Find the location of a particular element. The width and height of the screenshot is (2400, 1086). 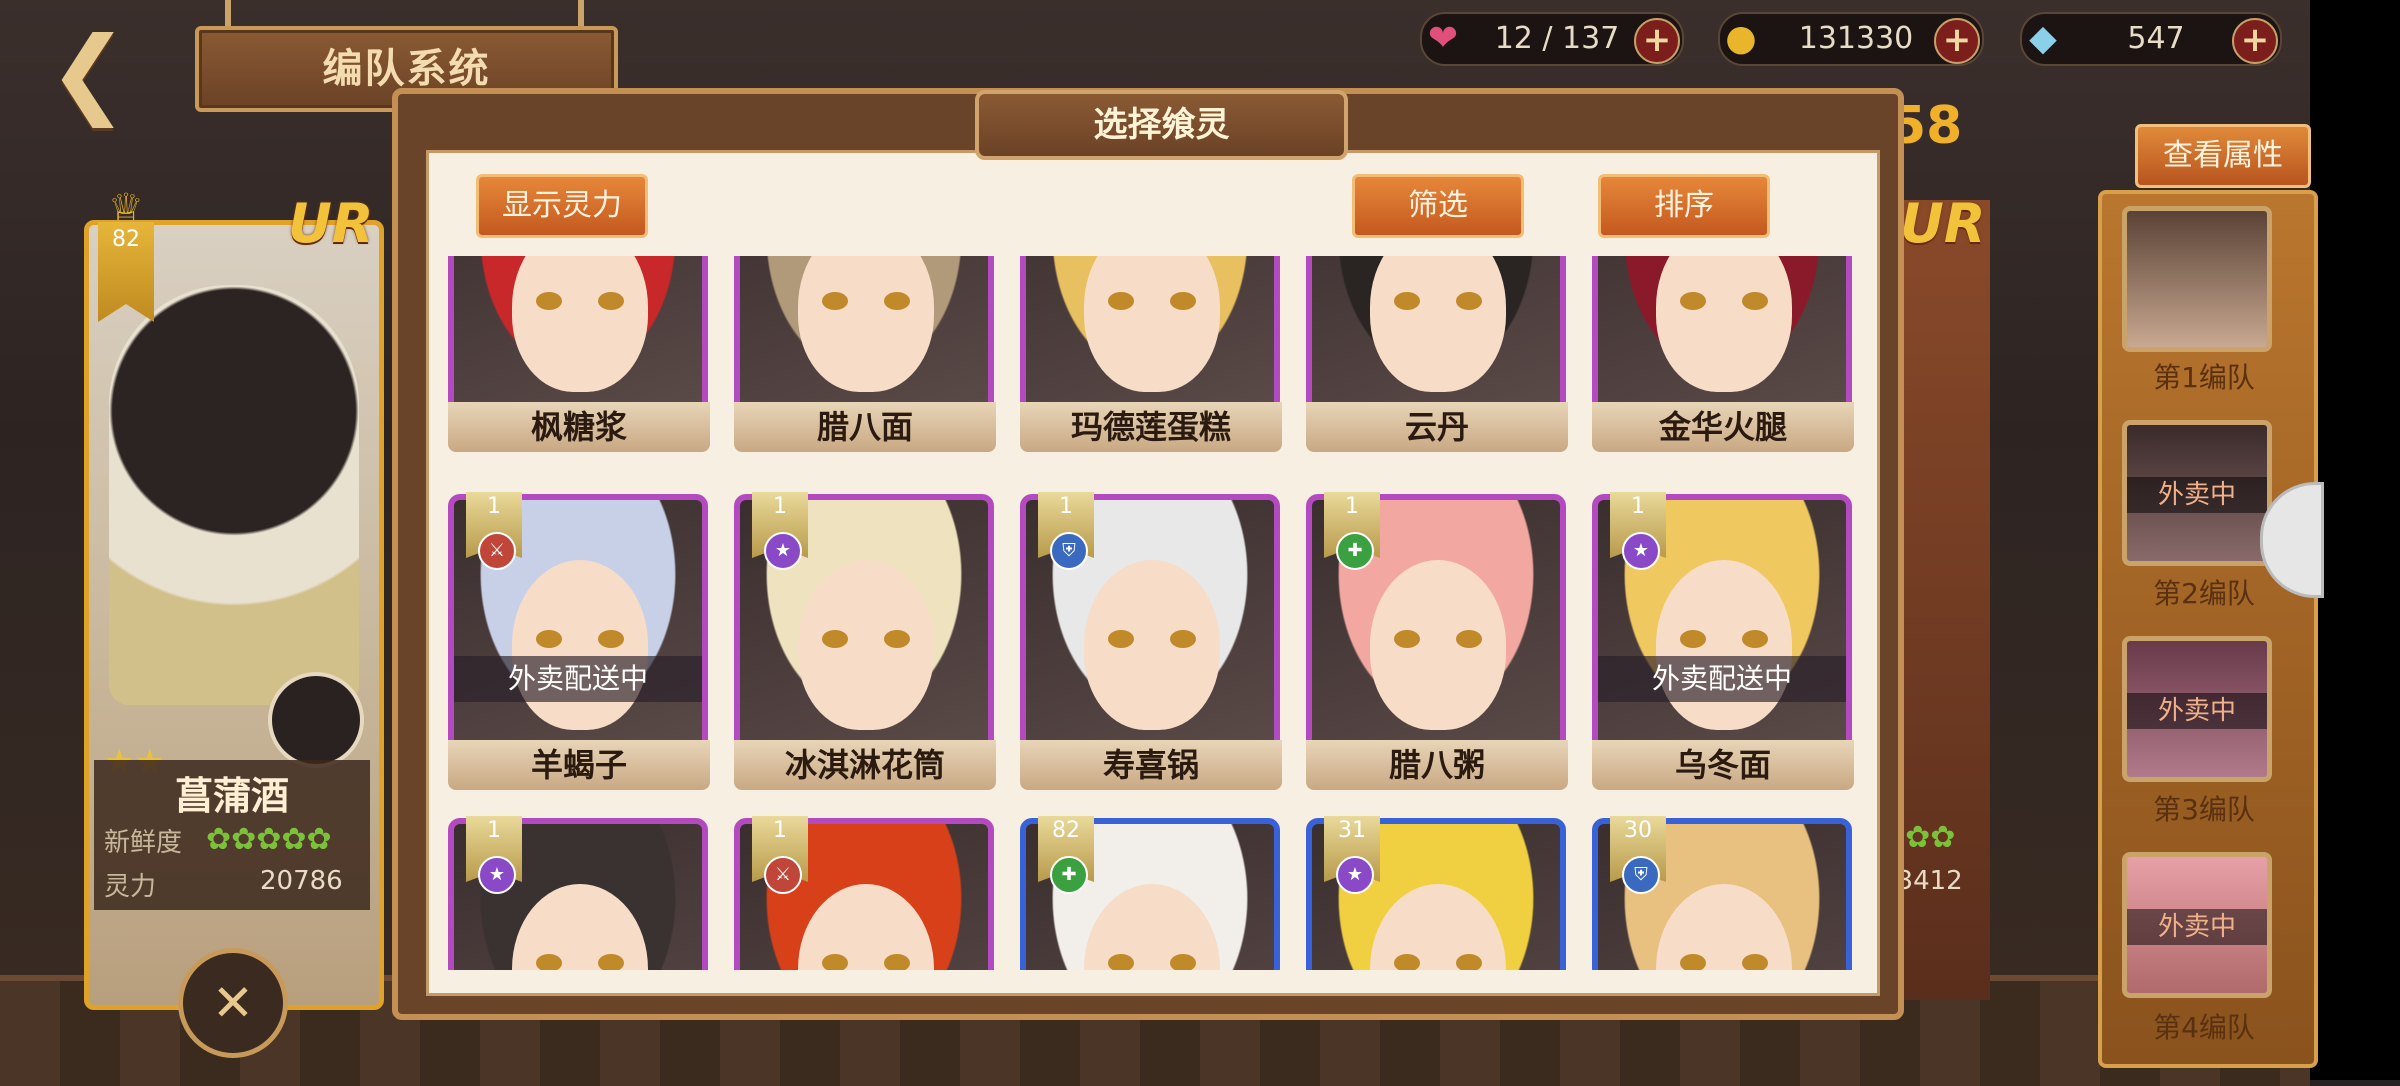

back-button: ❮ is located at coordinates (103, 72).